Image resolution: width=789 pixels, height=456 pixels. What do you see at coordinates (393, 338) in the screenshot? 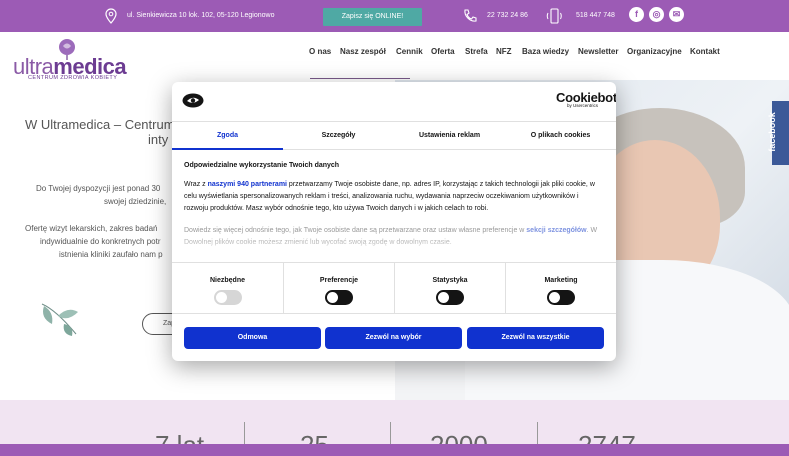
I see `allow-selection-button: Zezwól na wybór` at bounding box center [393, 338].